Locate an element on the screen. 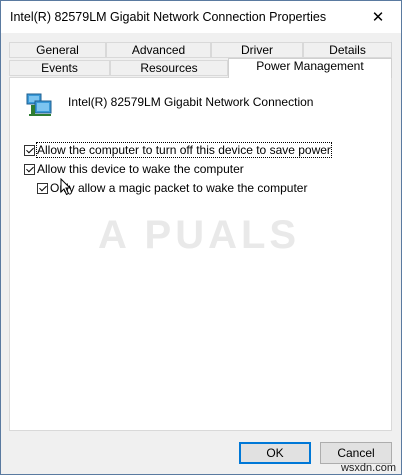  source-watermark: wsxdn.com is located at coordinates (368, 468).